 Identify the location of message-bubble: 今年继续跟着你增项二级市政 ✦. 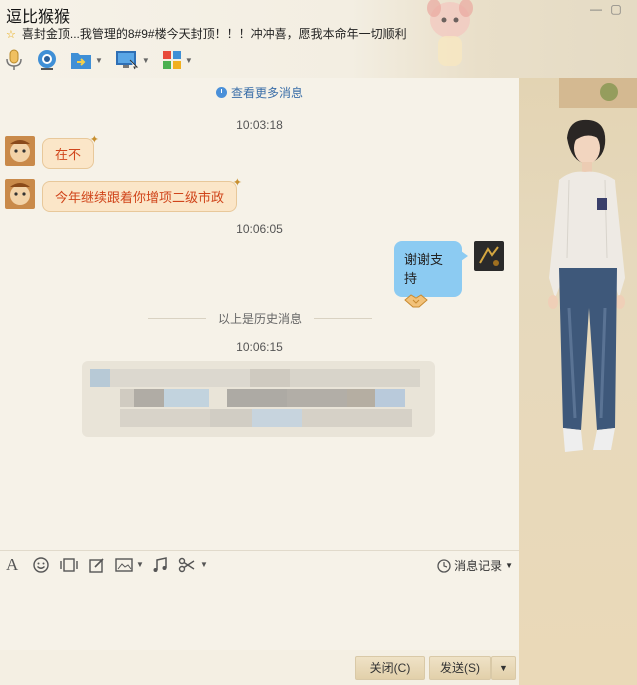
(142, 194).